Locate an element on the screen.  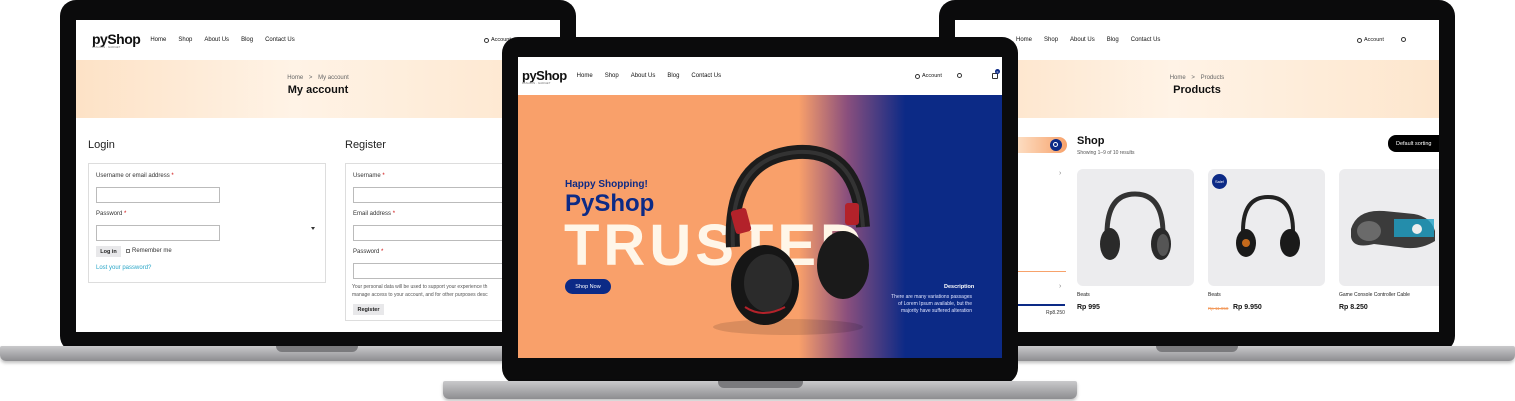
shop-heading: Shop is located at coordinates (1091, 141).